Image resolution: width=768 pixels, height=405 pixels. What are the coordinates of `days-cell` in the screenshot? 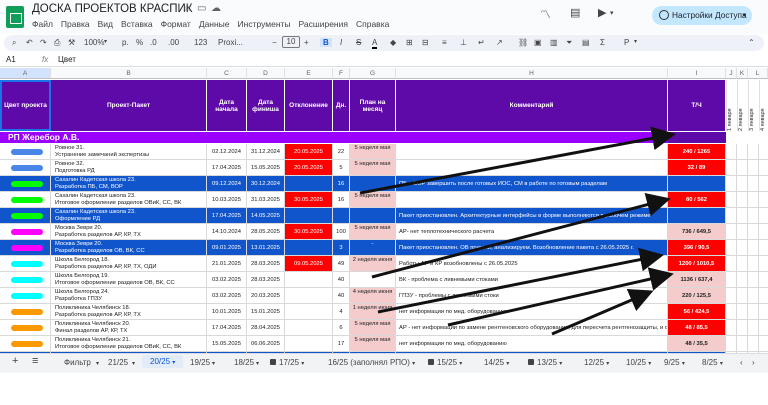 It's located at (341, 216).